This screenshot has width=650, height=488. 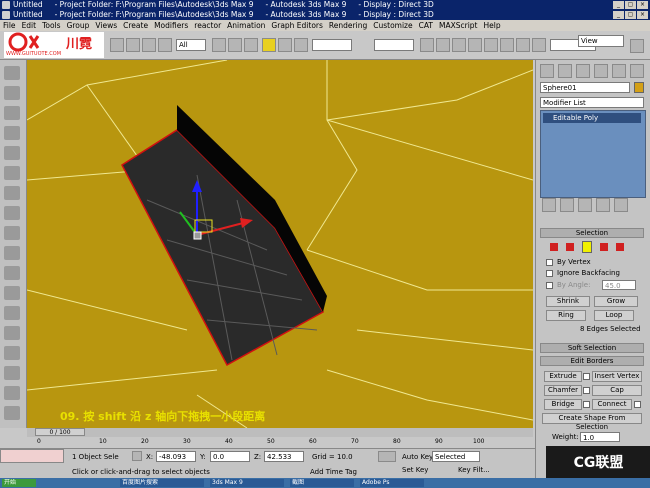 What do you see at coordinates (332, 45) in the screenshot?
I see `named-selection-dropdown` at bounding box center [332, 45].